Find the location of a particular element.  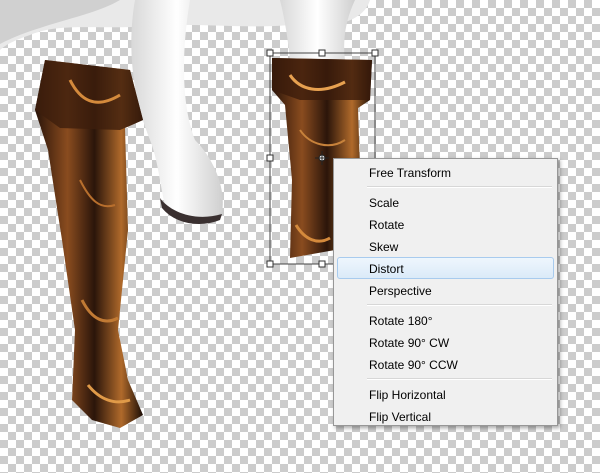

menu-item-skew: Skew is located at coordinates (445, 246).